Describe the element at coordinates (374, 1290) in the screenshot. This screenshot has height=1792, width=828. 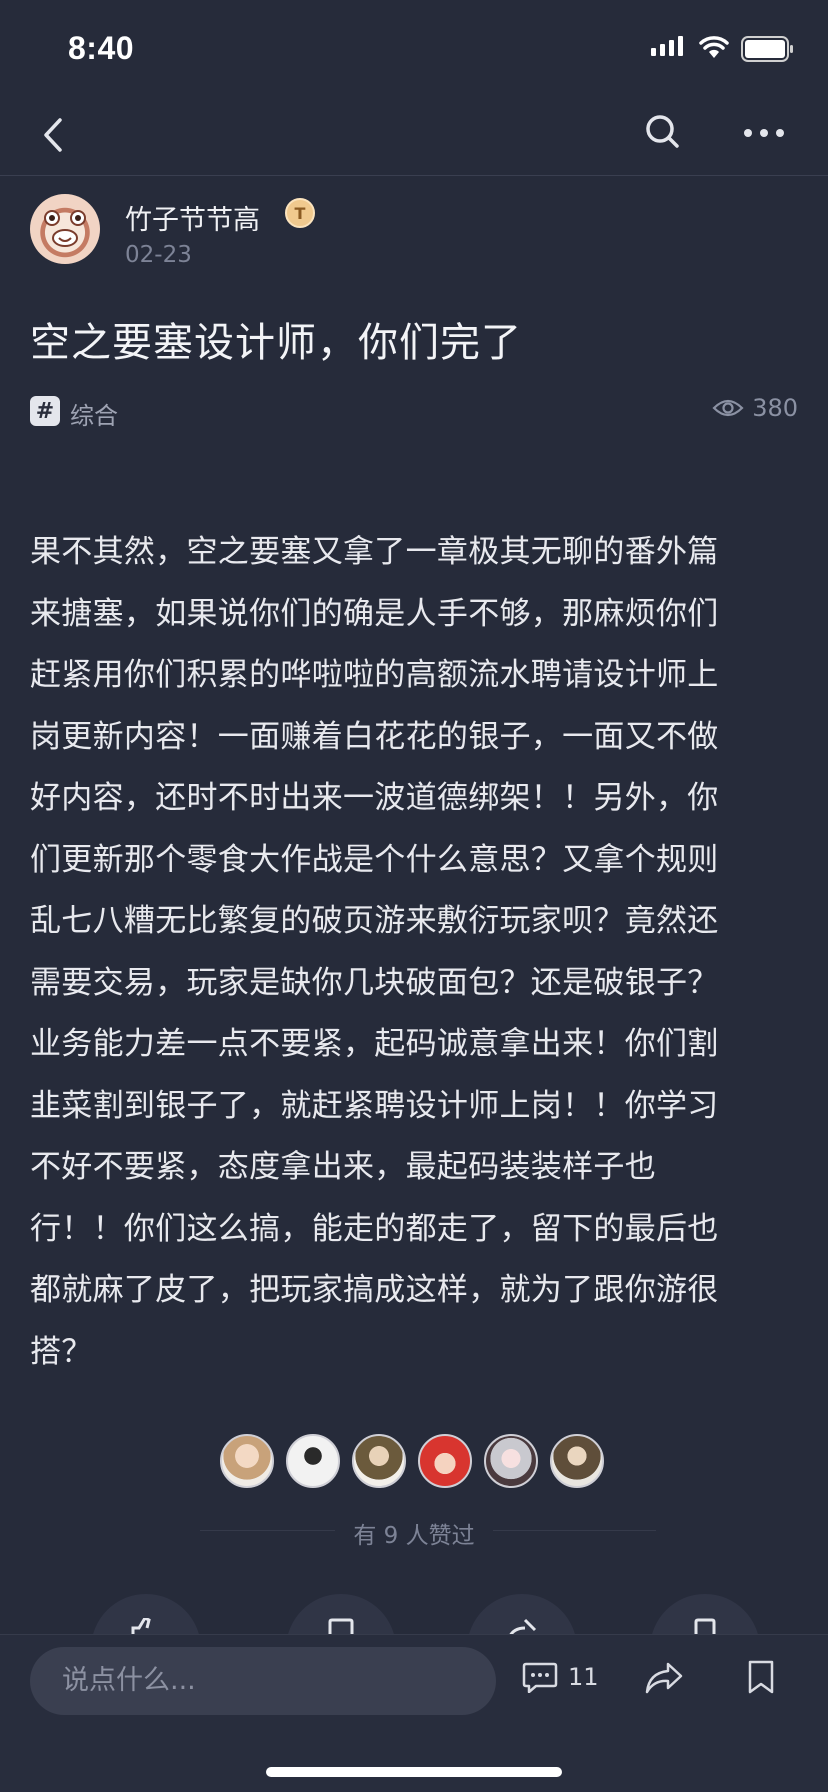
I see `body-line: 都就麻了皮了，把玩家搞成这样，就为了跟你游很` at that location.